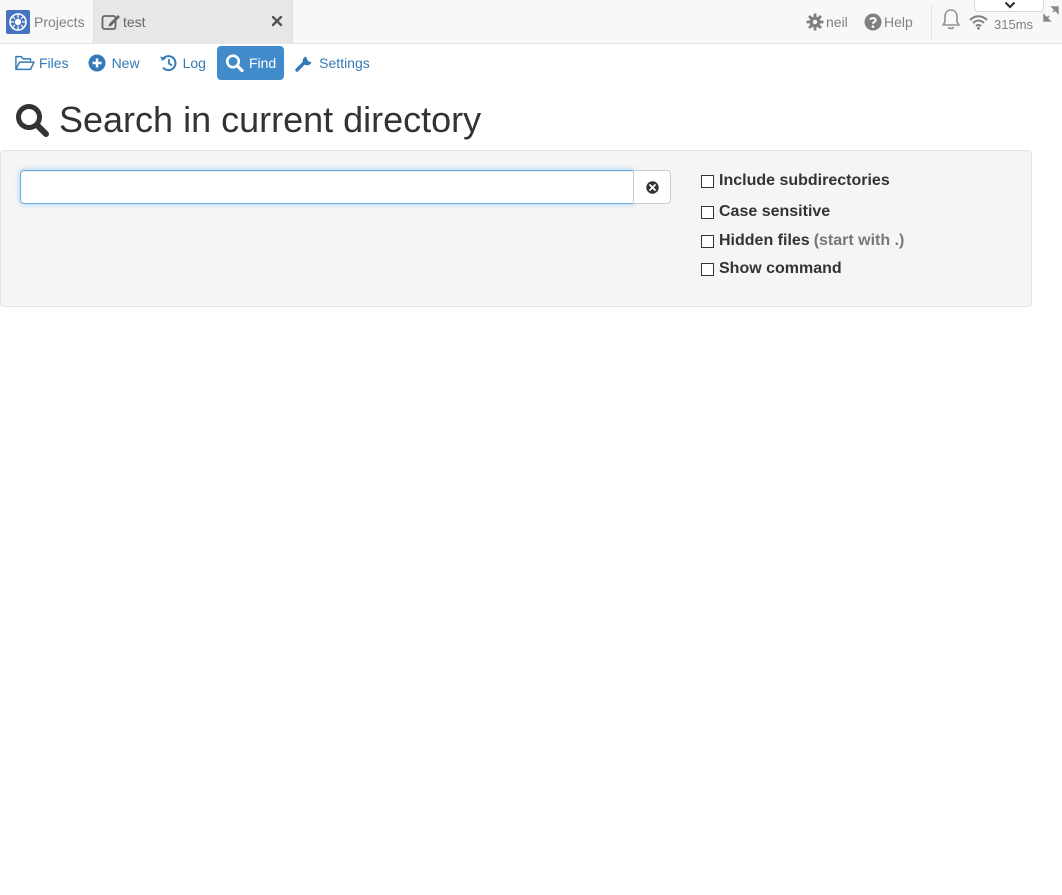 Image resolution: width=1062 pixels, height=895 pixels. What do you see at coordinates (804, 180) in the screenshot?
I see `include-subdirectories-label: Include subdirectories` at bounding box center [804, 180].